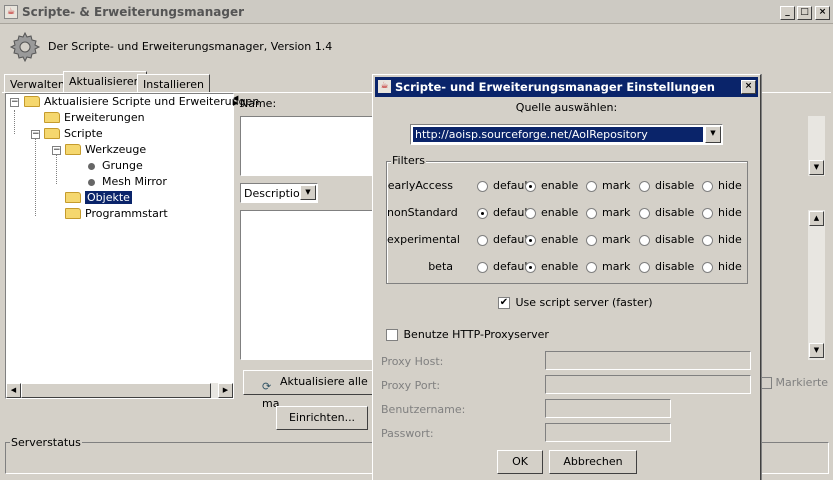 This screenshot has width=833, height=480. I want to click on scroll-up-icon: ▲, so click(816, 218).